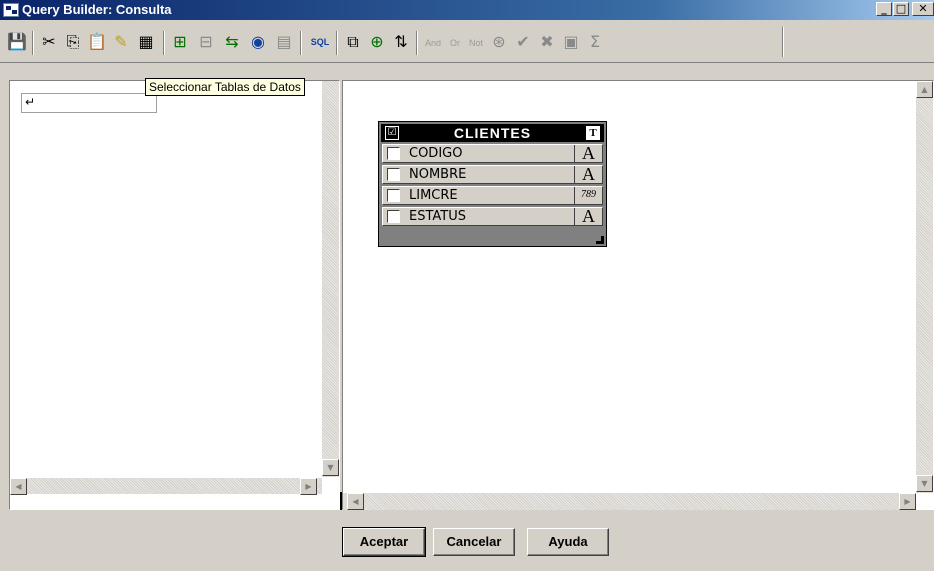  Describe the element at coordinates (320, 42) in the screenshot. I see `sql-icon: SQL` at that location.